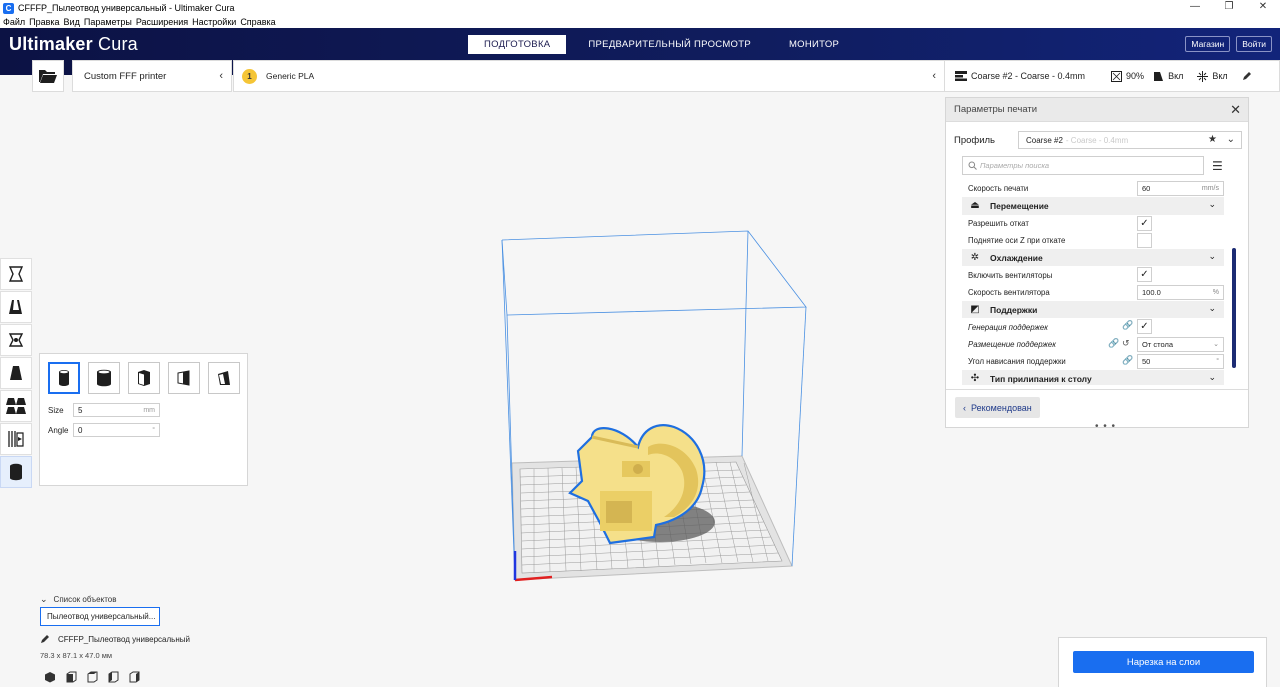 The height and width of the screenshot is (687, 1280). Describe the element at coordinates (975, 258) in the screenshot. I see `fan-icon: ✲` at that location.